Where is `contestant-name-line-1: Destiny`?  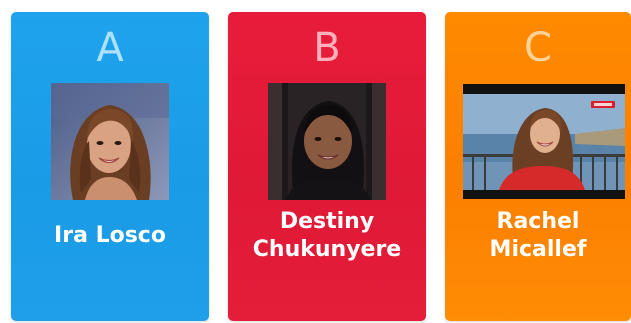 contestant-name-line-1: Destiny is located at coordinates (327, 221).